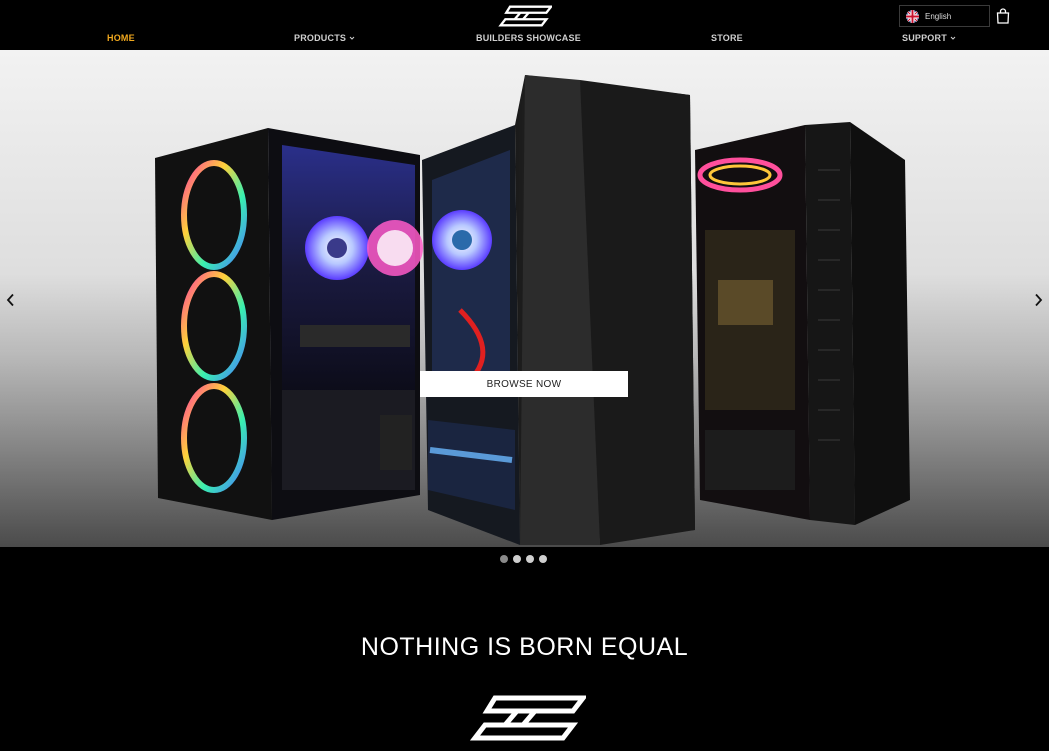  What do you see at coordinates (320, 38) in the screenshot?
I see `nav-item-label: PRODUCTS` at bounding box center [320, 38].